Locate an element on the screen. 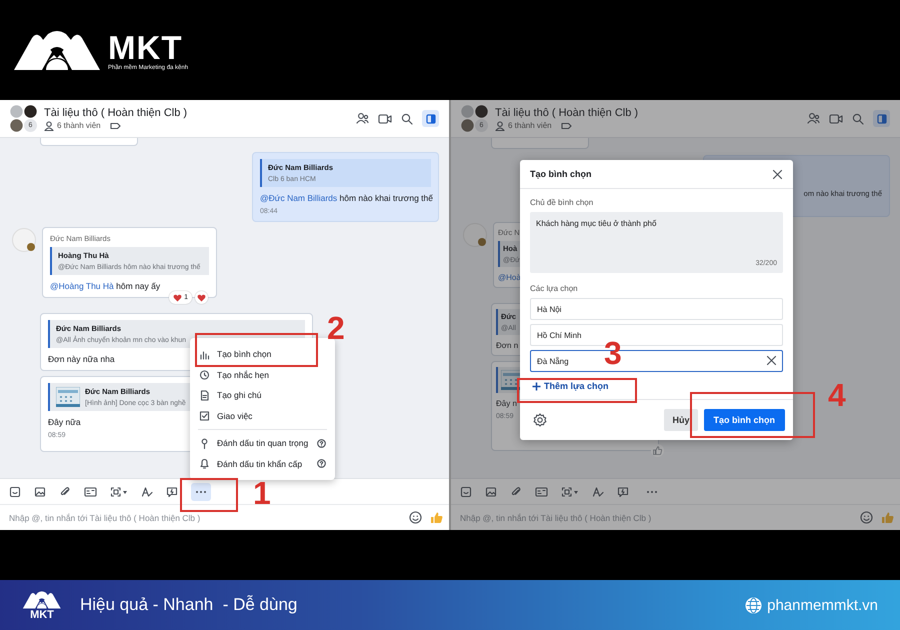 This screenshot has height=630, width=900. message-text: @Hoàng Thu Hà hôm nay ấy is located at coordinates (105, 286).